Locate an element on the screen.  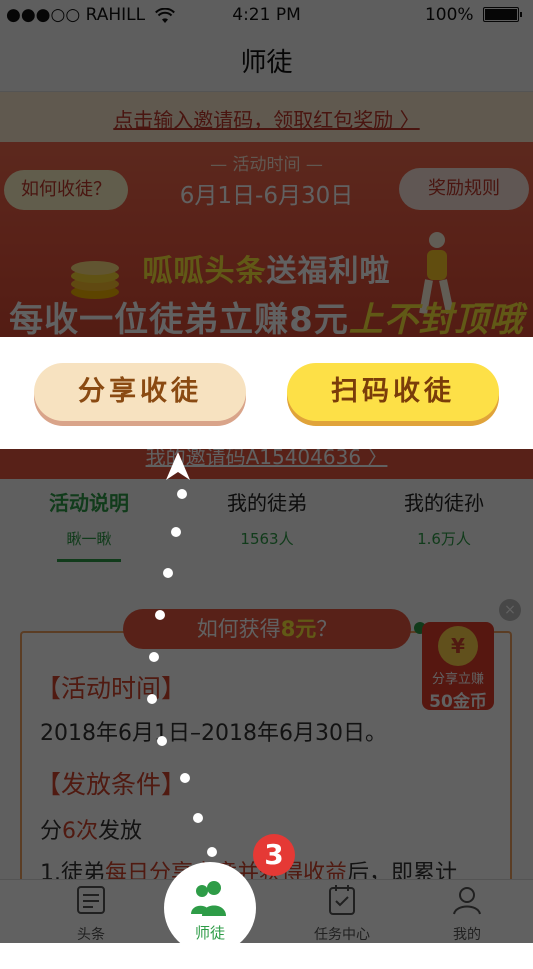
how-to-recruit-button: 如何收徒？ is located at coordinates (66, 190).